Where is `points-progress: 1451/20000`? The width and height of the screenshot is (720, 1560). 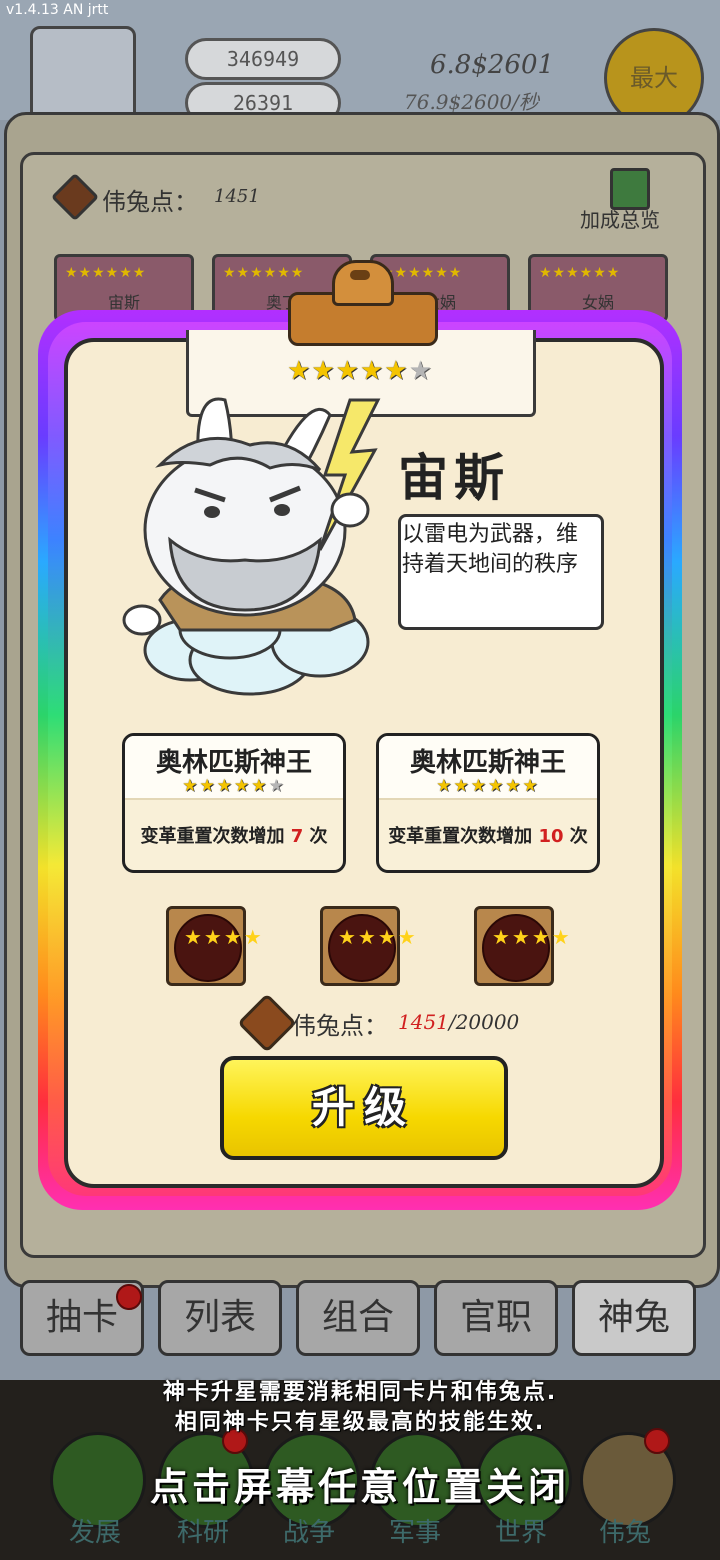 points-progress: 1451/20000 is located at coordinates (458, 1022).